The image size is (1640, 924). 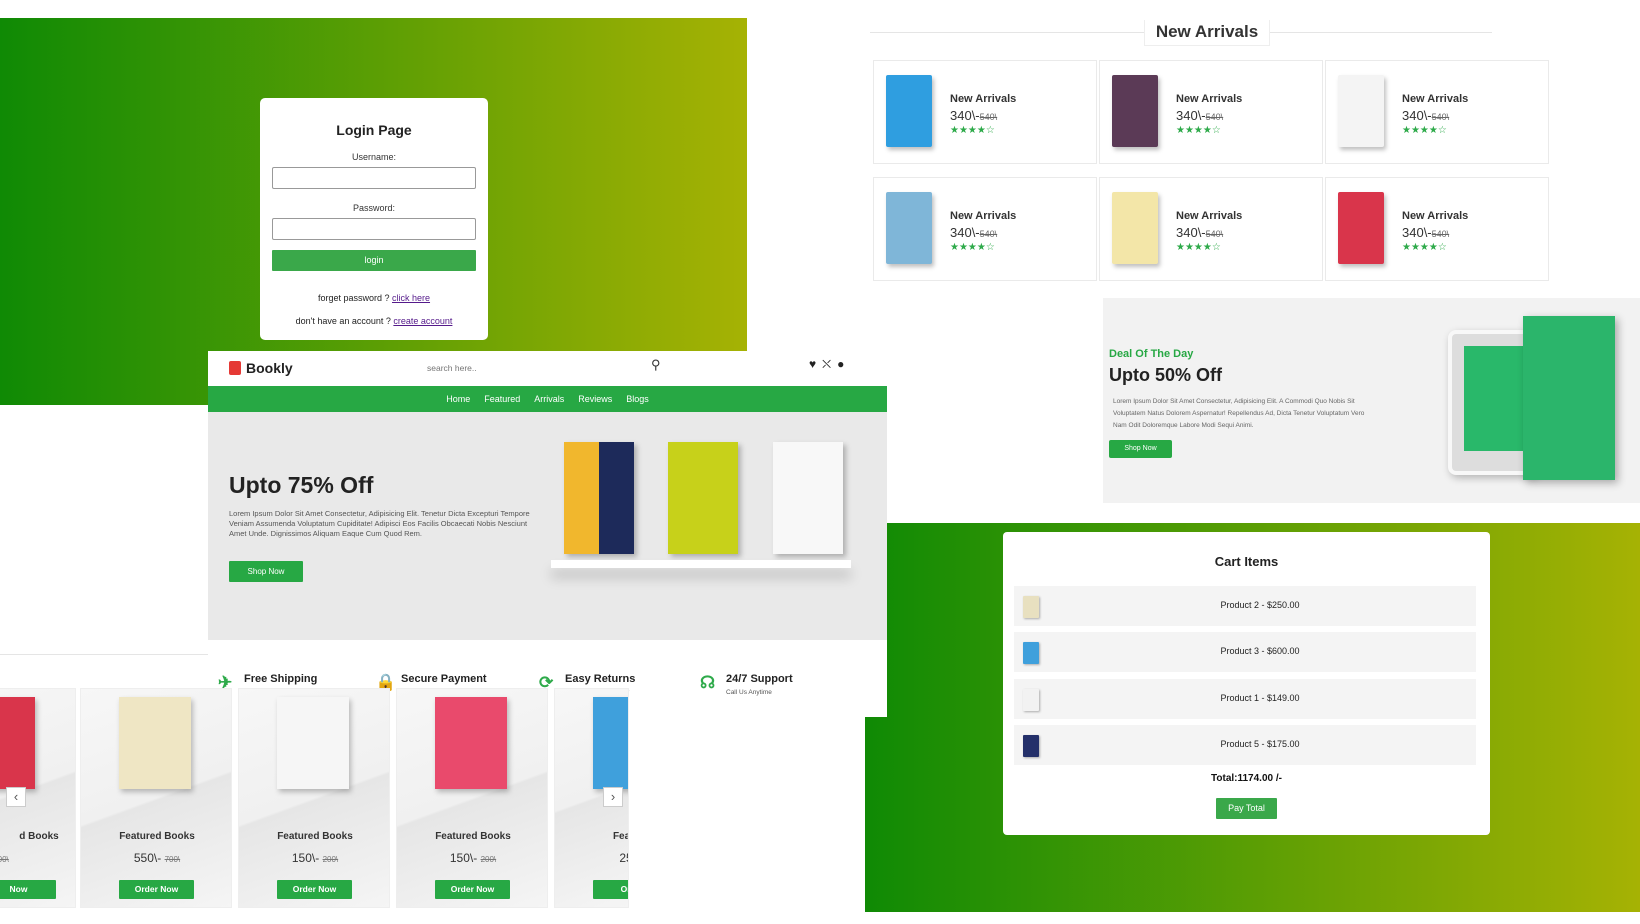 I want to click on password-input, so click(x=374, y=229).